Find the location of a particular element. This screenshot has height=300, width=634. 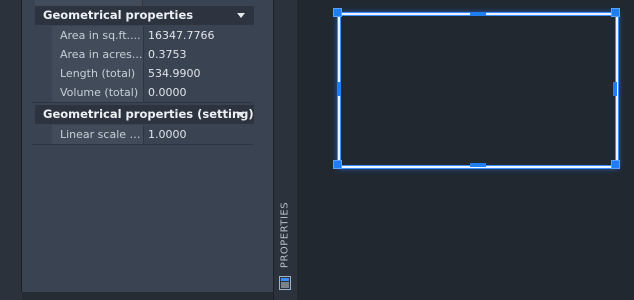

property-label: Length (total) is located at coordinates (98, 73).